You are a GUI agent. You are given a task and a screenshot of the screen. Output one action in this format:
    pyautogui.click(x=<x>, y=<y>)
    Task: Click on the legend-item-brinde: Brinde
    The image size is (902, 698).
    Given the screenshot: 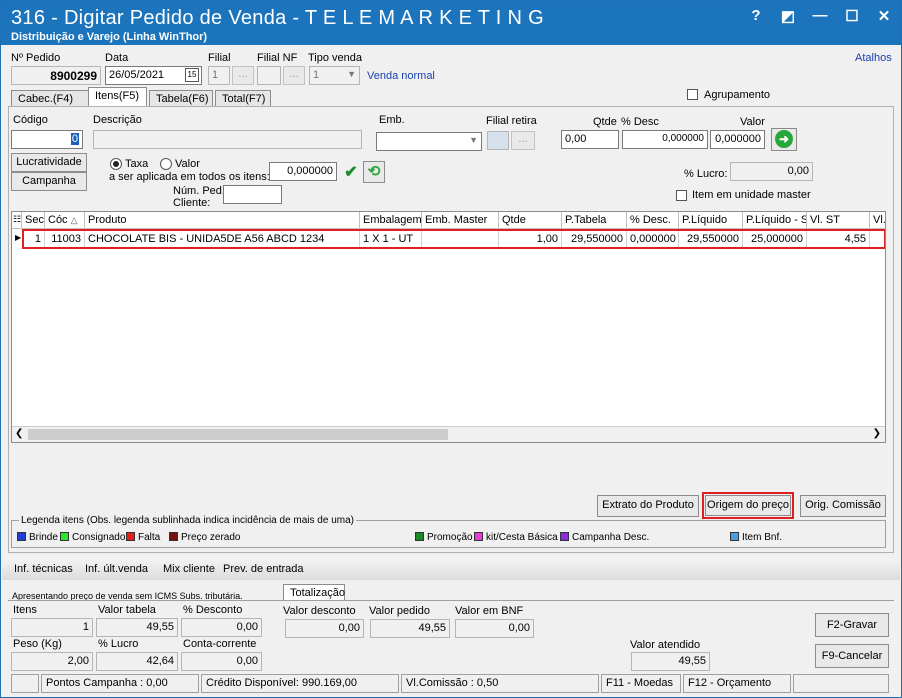 What is the action you would take?
    pyautogui.click(x=37, y=537)
    